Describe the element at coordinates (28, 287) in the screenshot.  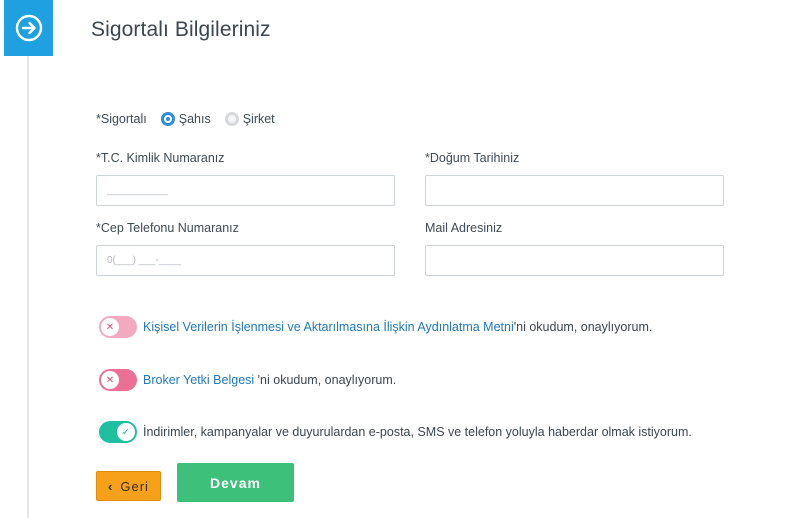
I see `step-timeline-line` at that location.